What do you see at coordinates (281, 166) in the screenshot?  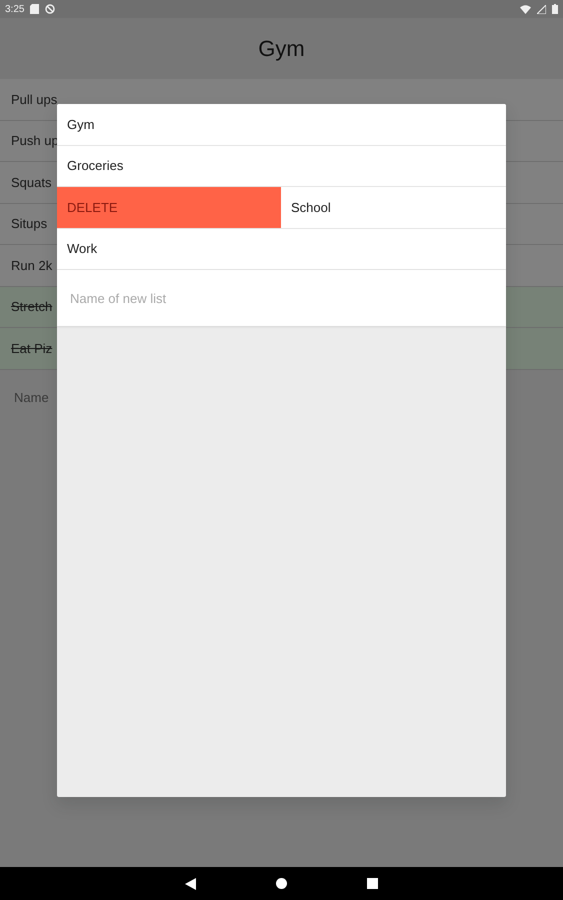 I see `list-item: Groceries` at bounding box center [281, 166].